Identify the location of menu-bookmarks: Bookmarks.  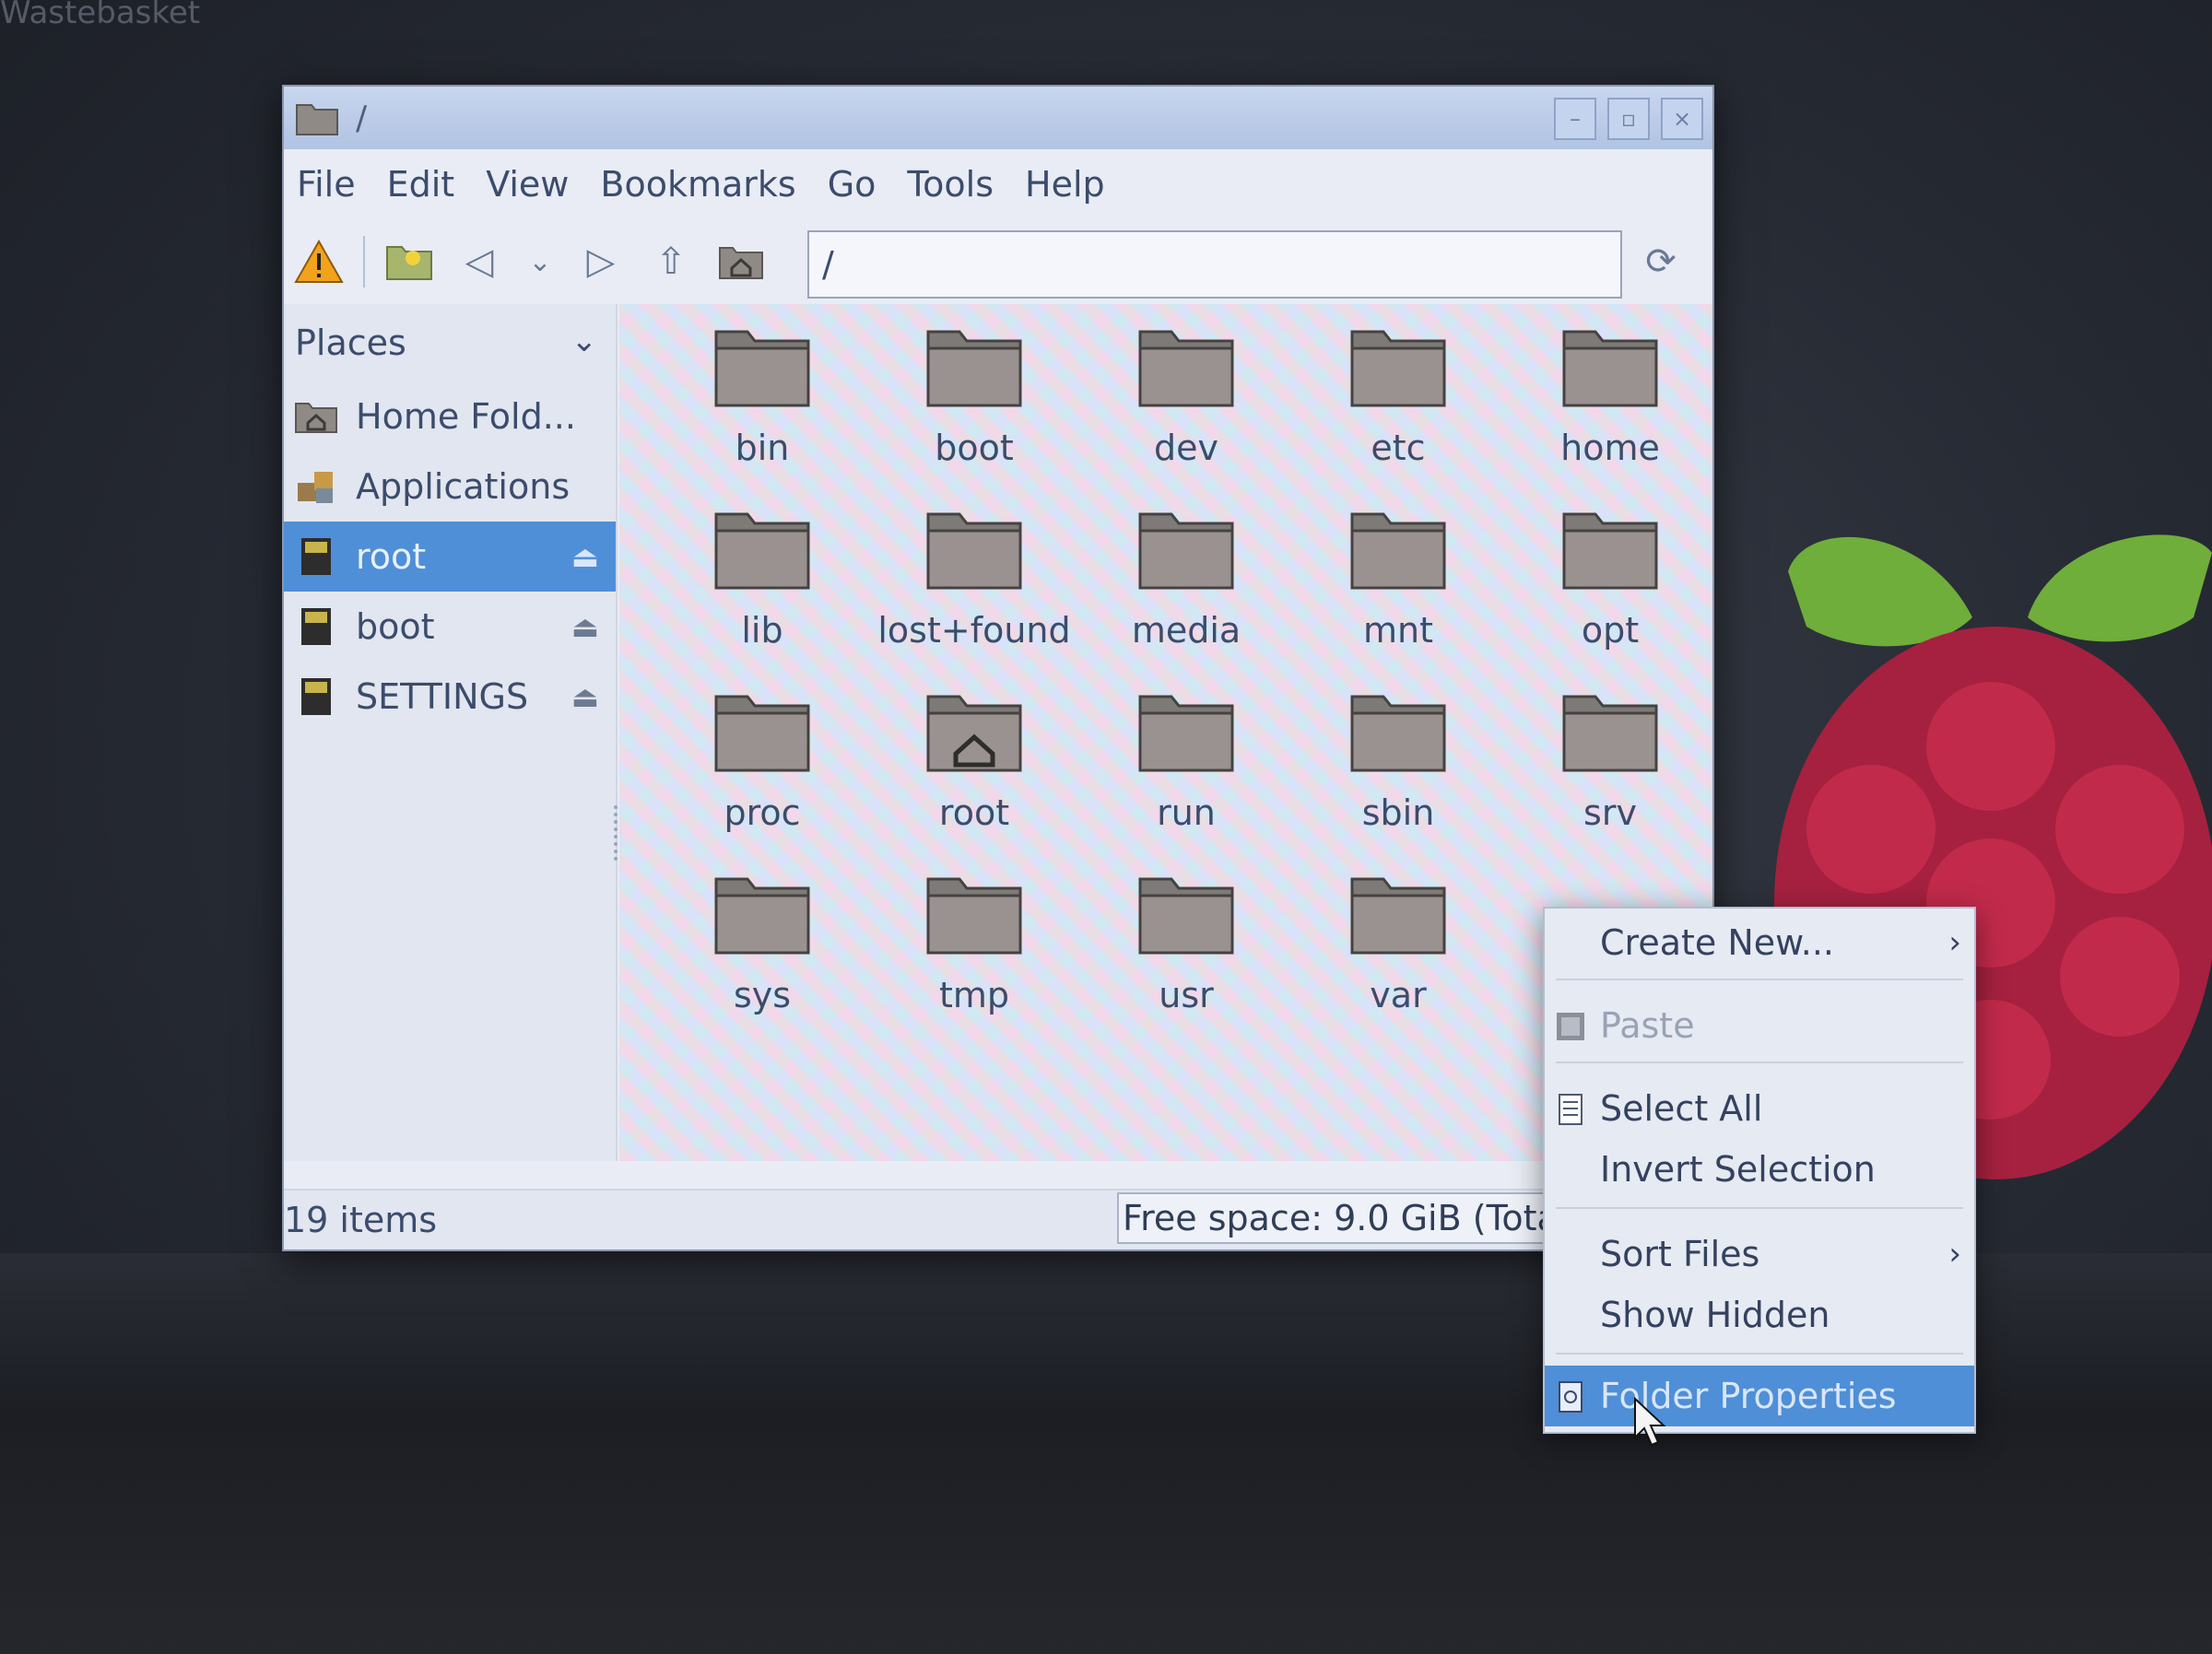
(697, 184).